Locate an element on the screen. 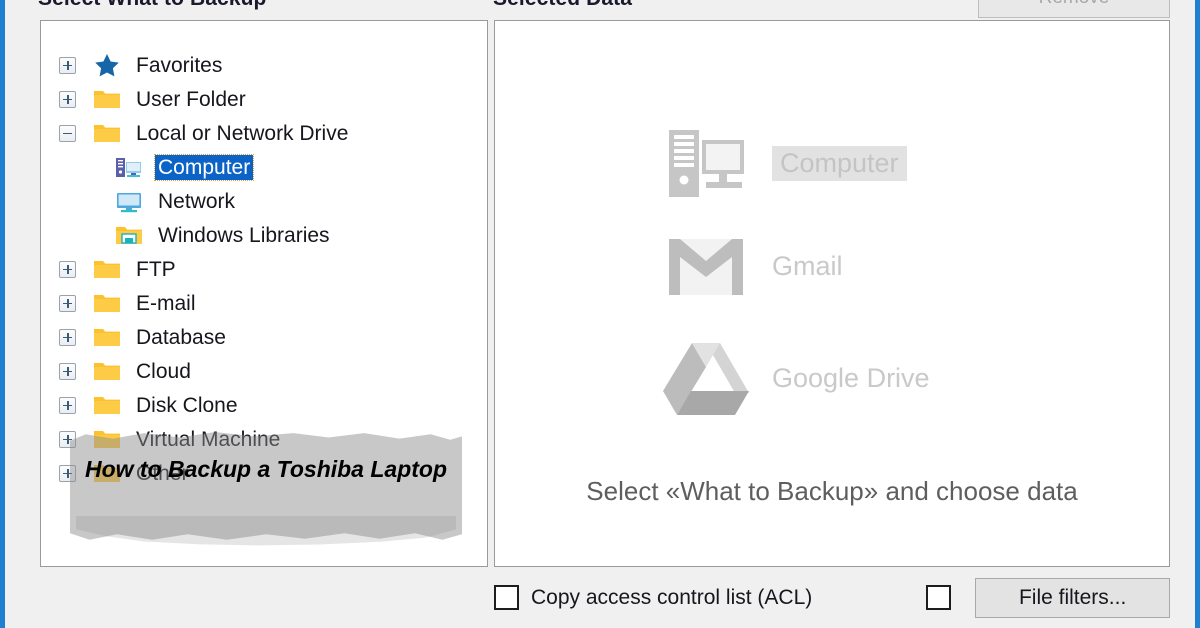 The height and width of the screenshot is (628, 1200). tree-item-local-or-network-drive: Local or Network Drive is located at coordinates (264, 133).